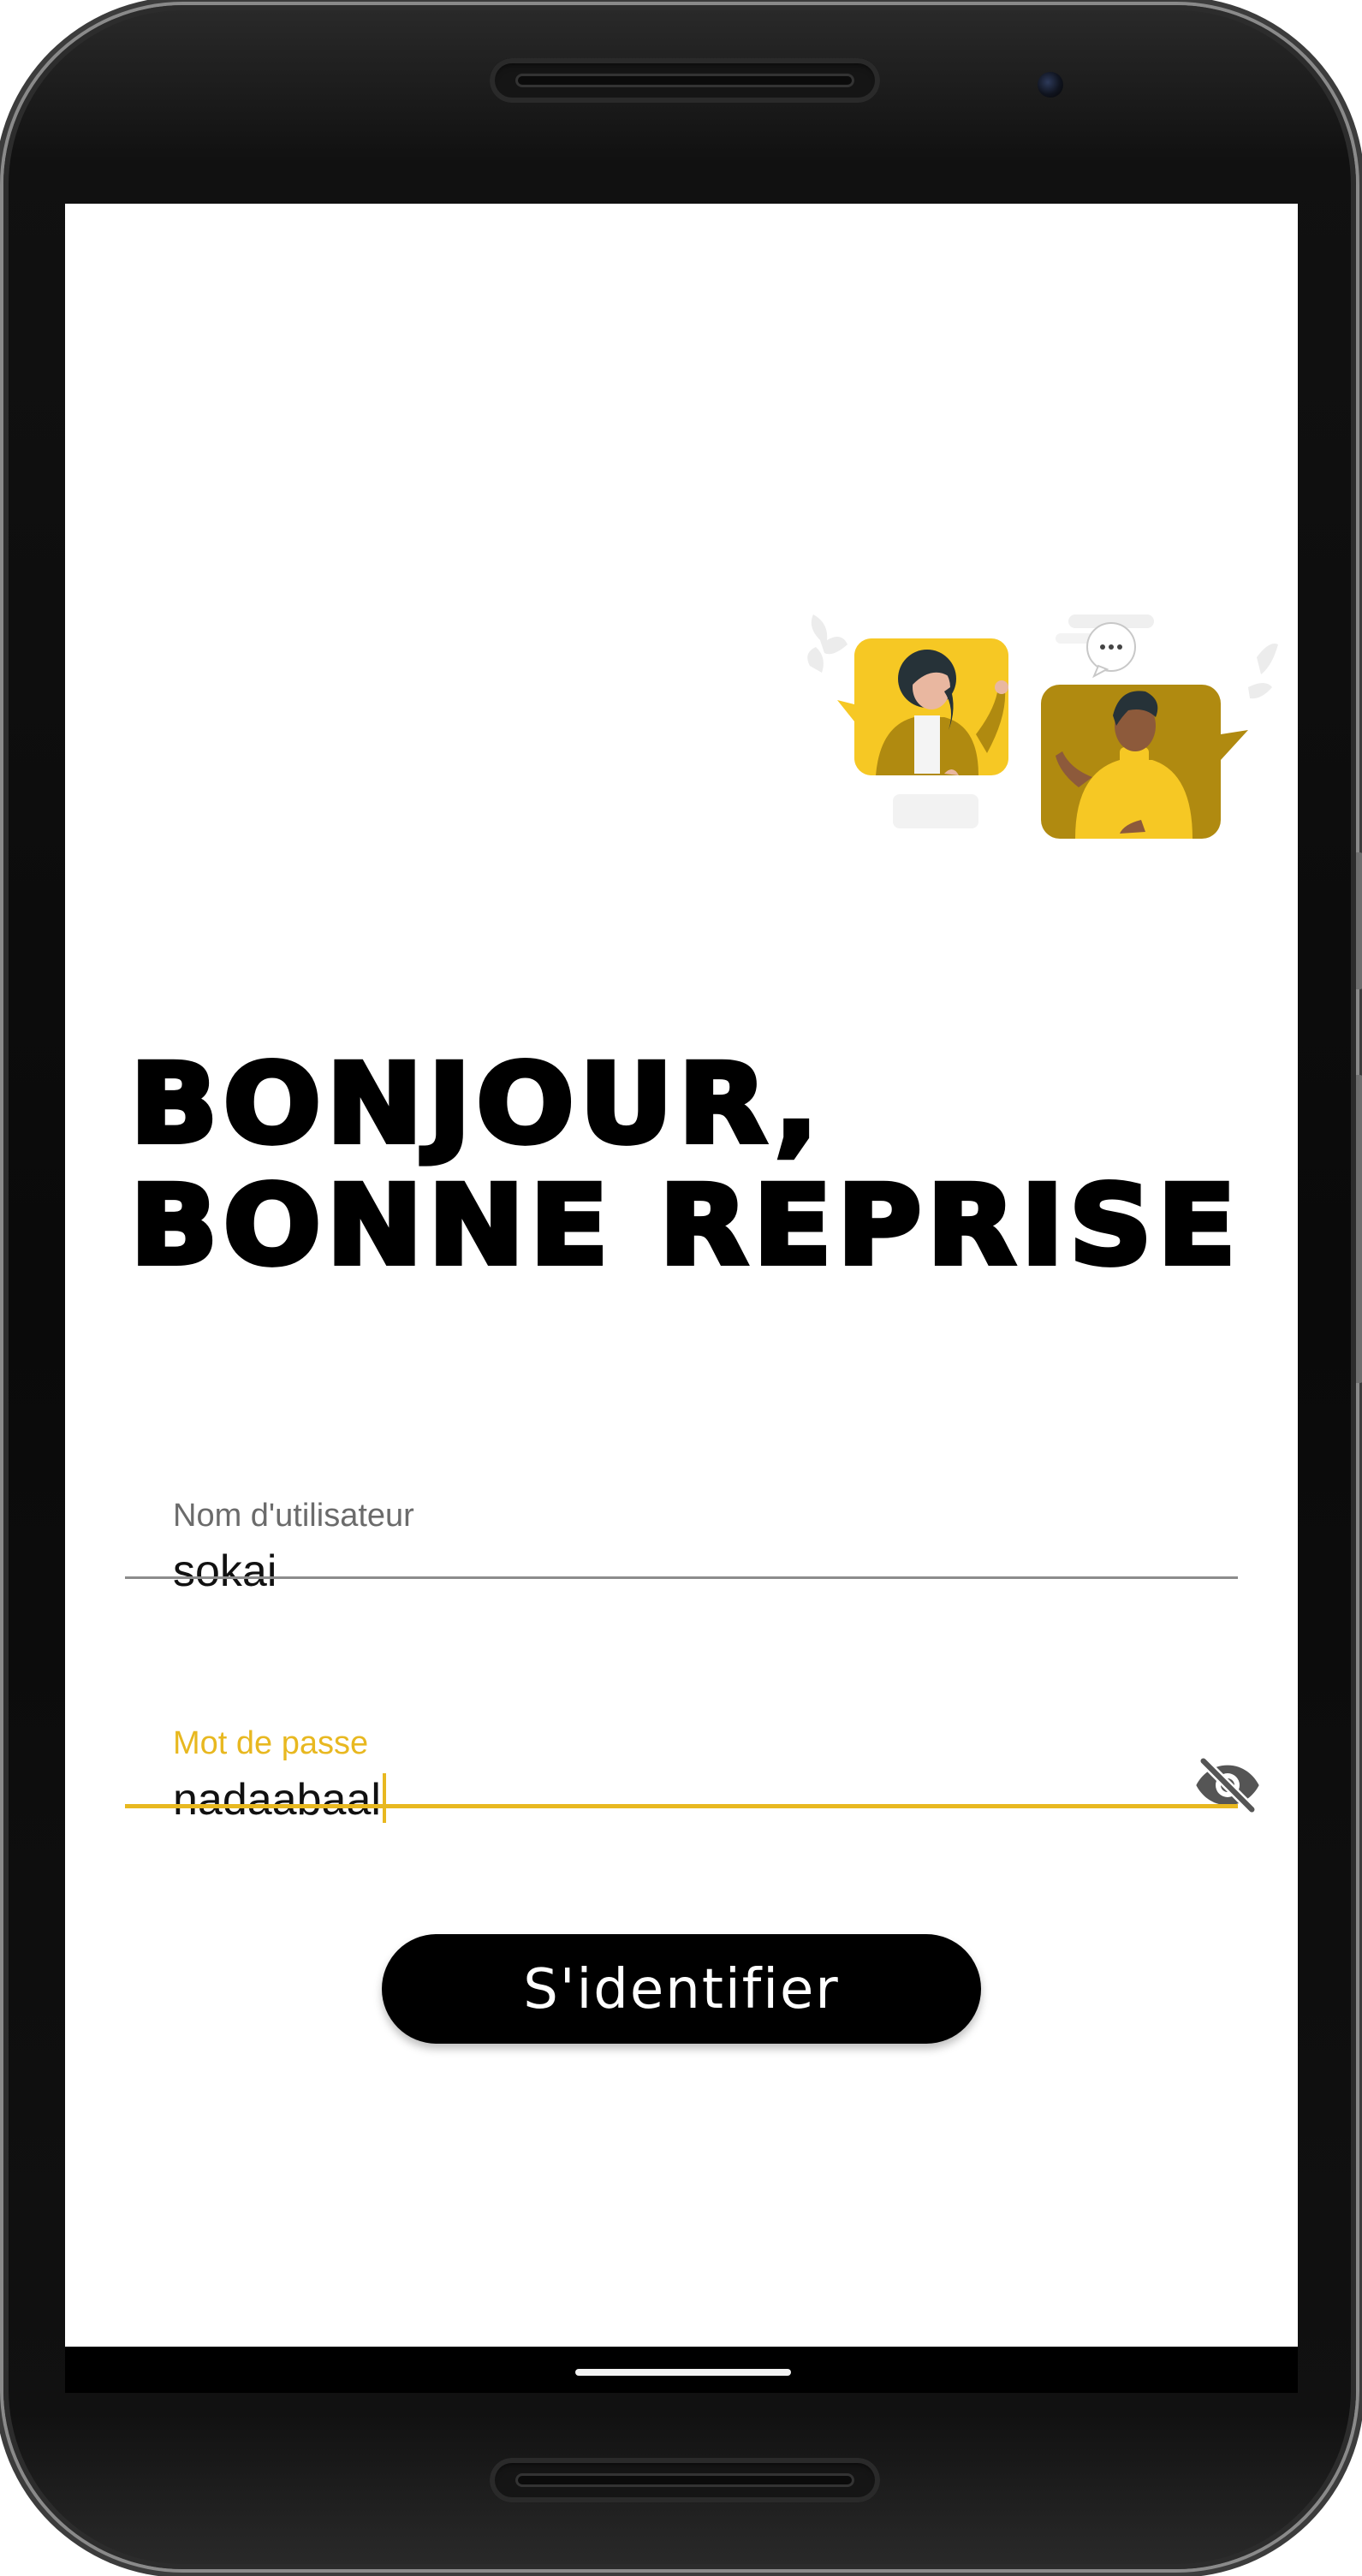  What do you see at coordinates (685, 2480) in the screenshot?
I see `bottom-speaker` at bounding box center [685, 2480].